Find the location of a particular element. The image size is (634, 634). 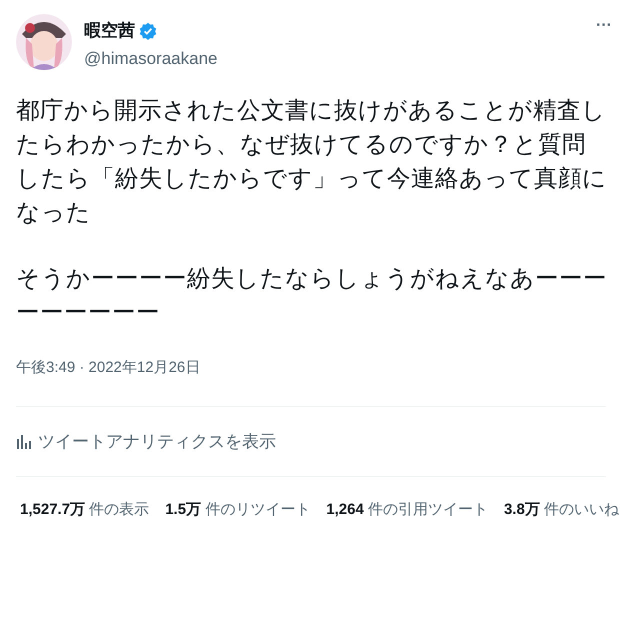

tweet-text: そうかーーーー紛失したならしょうがねえなあーーーーーーーーー is located at coordinates (312, 295).